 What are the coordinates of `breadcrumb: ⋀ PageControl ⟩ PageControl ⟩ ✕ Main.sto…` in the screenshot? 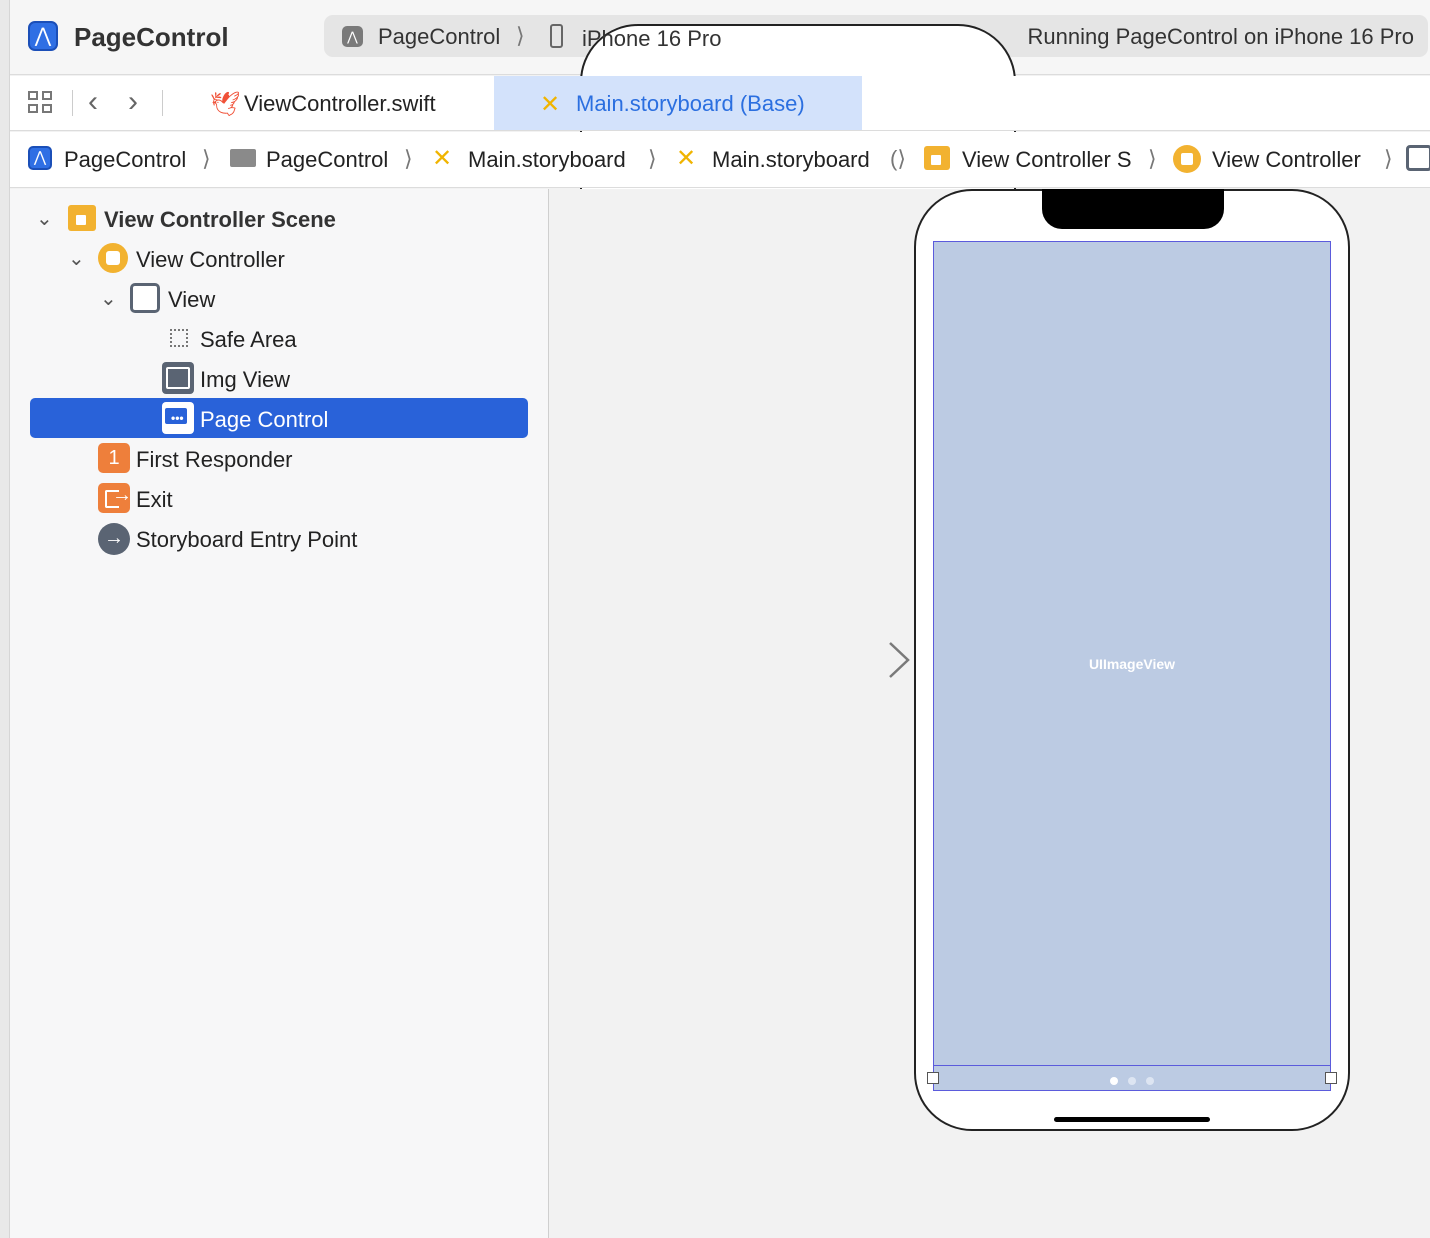 It's located at (720, 160).